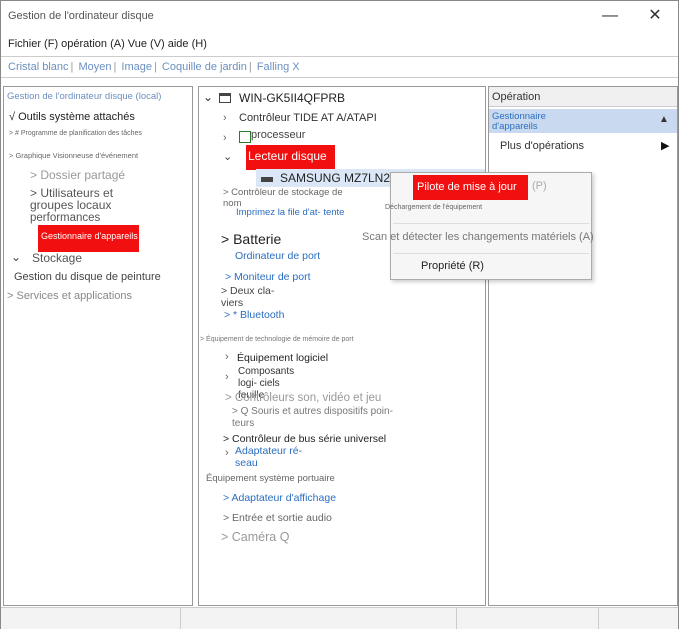 Image resolution: width=679 pixels, height=629 pixels. I want to click on toolbar-item-moyen: Moyen, so click(94, 67).